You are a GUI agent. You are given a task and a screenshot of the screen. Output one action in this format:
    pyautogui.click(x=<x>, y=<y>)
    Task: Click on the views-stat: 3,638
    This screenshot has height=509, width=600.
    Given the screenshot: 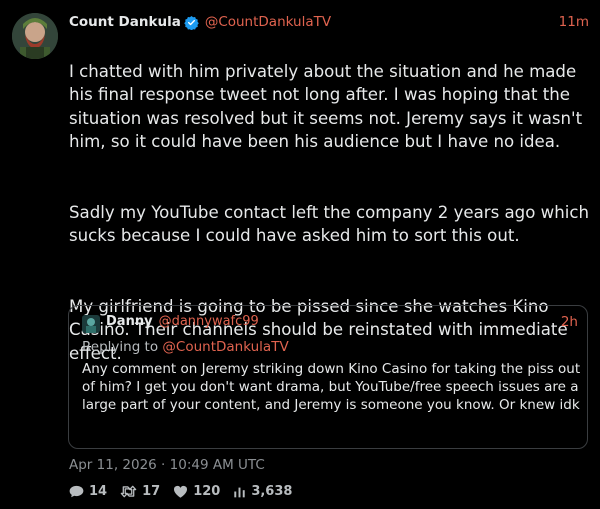 What is the action you would take?
    pyautogui.click(x=262, y=491)
    